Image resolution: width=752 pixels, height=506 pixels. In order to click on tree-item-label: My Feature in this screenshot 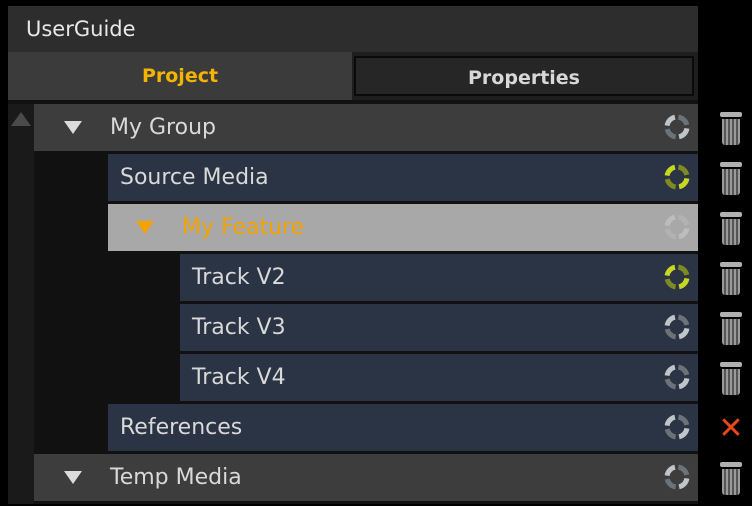, I will do `click(243, 227)`.